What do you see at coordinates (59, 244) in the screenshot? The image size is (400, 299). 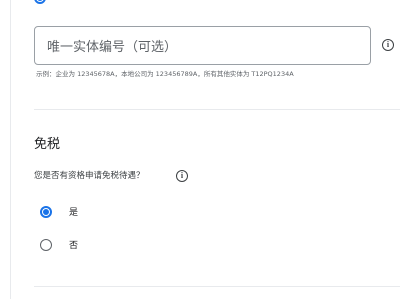 I see `radio-option-no: 否` at bounding box center [59, 244].